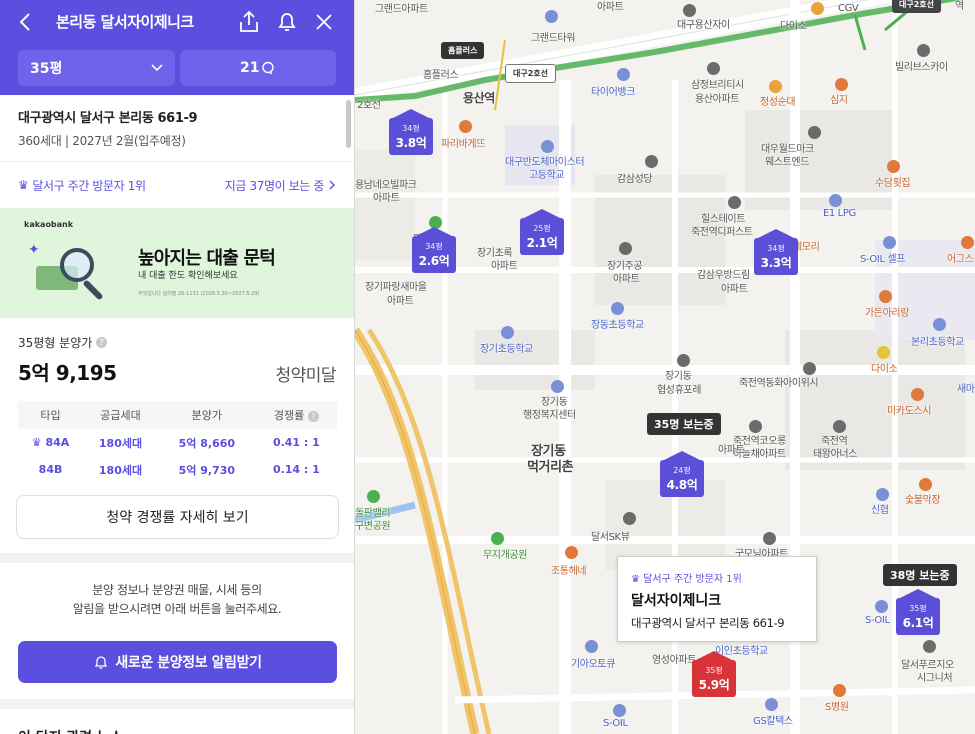  Describe the element at coordinates (373, 526) in the screenshot. I see `map-label: 구변공원` at that location.